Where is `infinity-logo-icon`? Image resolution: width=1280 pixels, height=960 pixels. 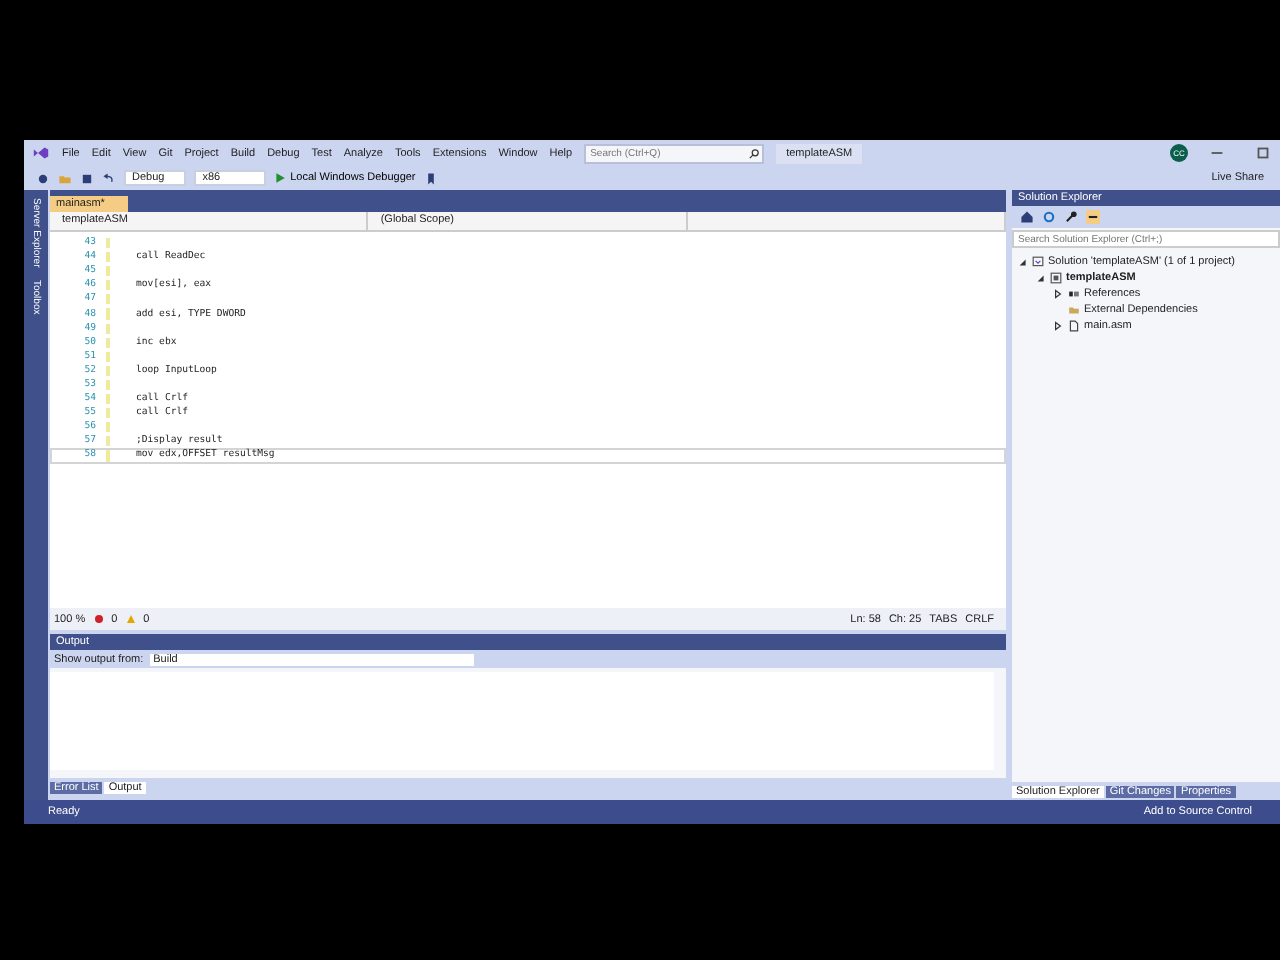 infinity-logo-icon is located at coordinates (41, 153).